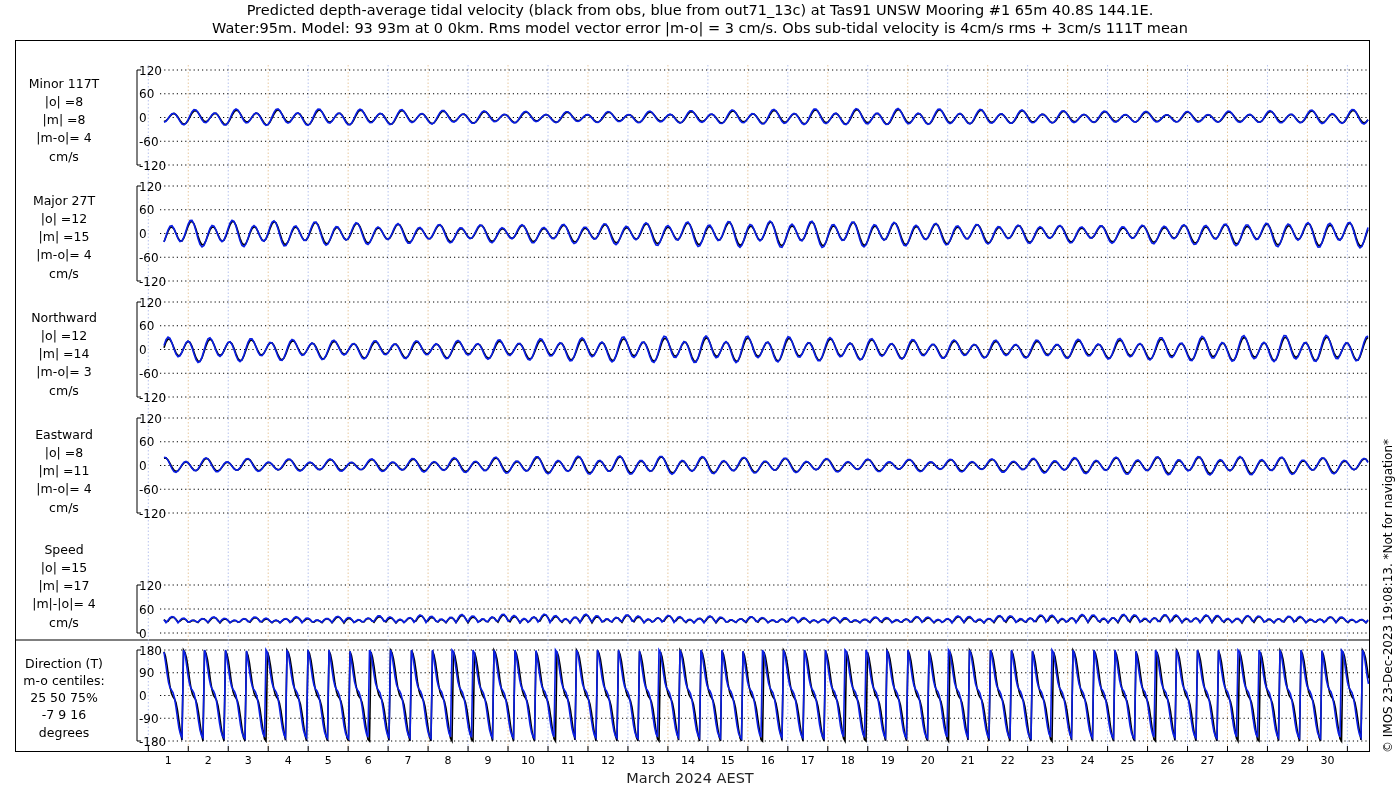 The image size is (1400, 800). Describe the element at coordinates (408, 760) in the screenshot. I see `axis-tick-label: 7` at that location.